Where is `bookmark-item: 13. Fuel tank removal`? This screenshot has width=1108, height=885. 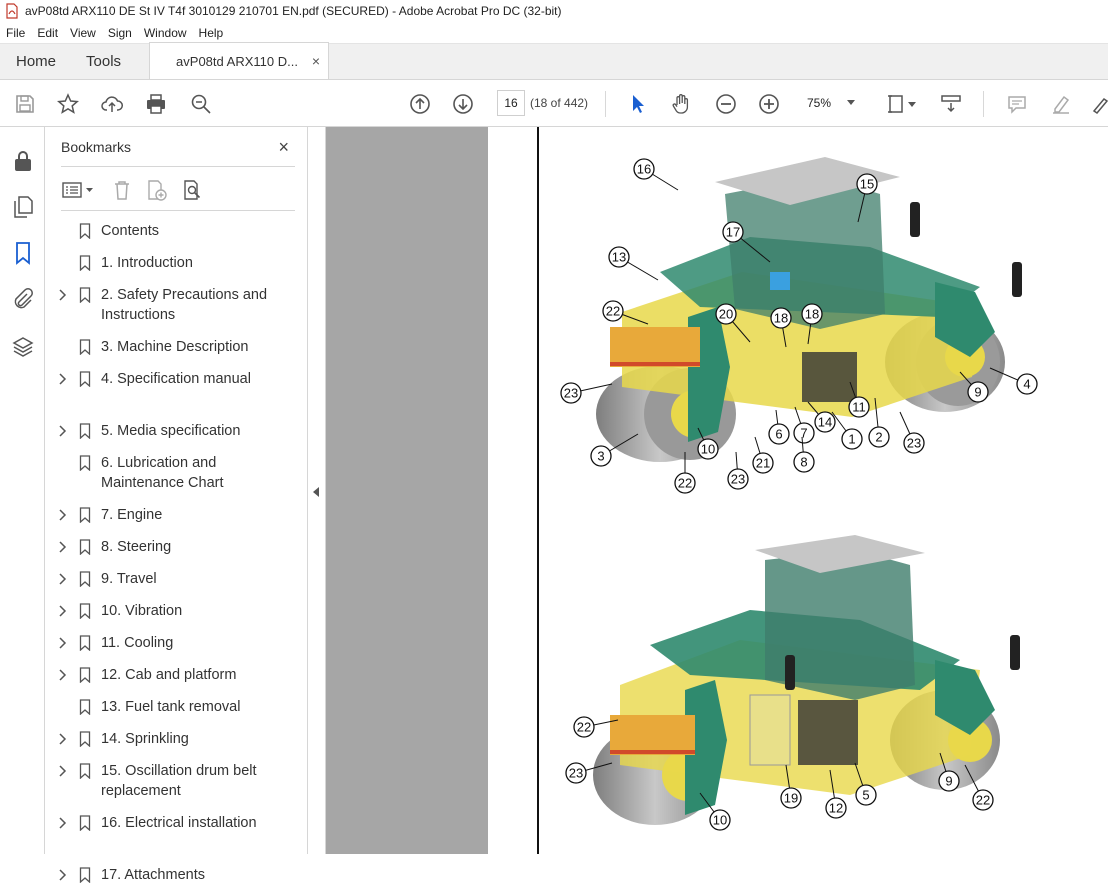 bookmark-item: 13. Fuel tank removal is located at coordinates (176, 707).